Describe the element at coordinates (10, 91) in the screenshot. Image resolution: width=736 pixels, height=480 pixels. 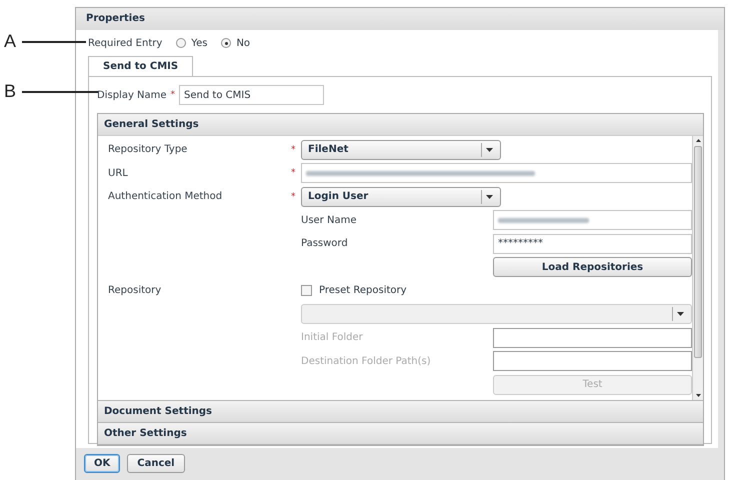
I see `callout-letter: B` at that location.